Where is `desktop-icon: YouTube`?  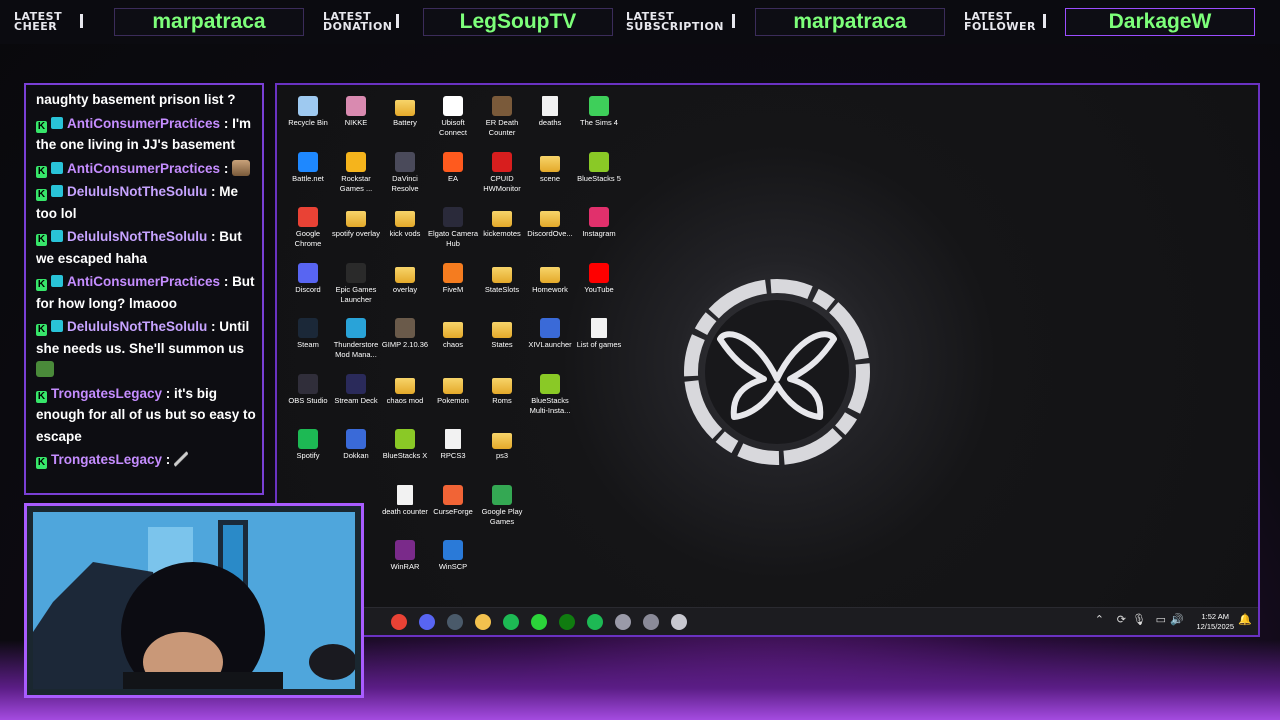 desktop-icon: YouTube is located at coordinates (599, 278).